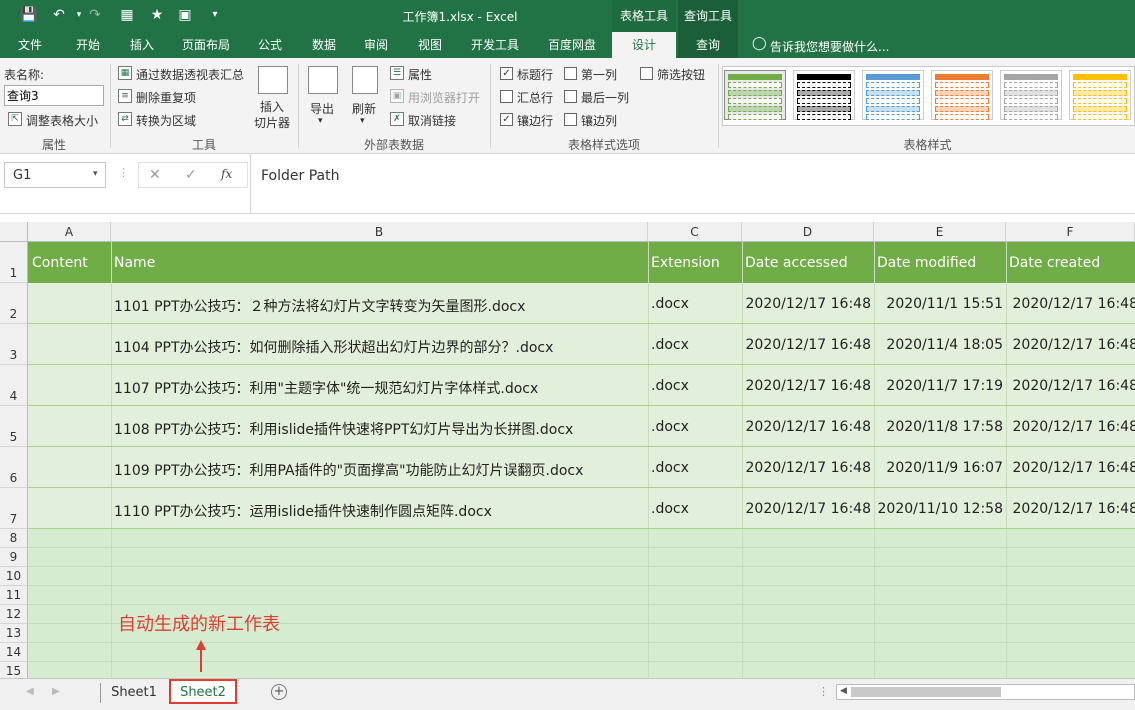  I want to click on table-cell-name: 1110 PPT办公技巧：运用islide插件快速制作圆点矩阵.docx, so click(303, 511).